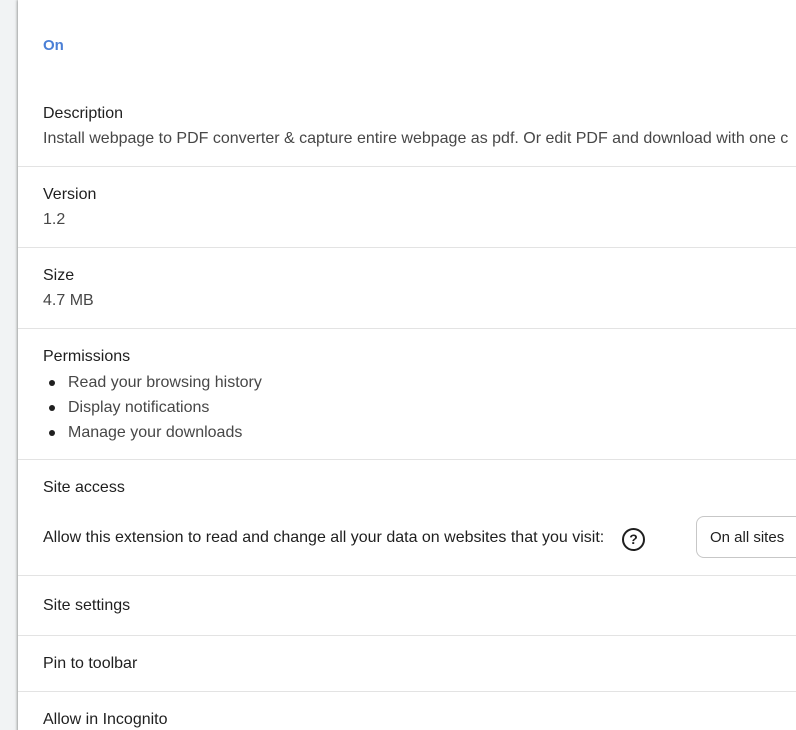 The height and width of the screenshot is (730, 796). I want to click on permission-text: Manage your downloads, so click(155, 432).